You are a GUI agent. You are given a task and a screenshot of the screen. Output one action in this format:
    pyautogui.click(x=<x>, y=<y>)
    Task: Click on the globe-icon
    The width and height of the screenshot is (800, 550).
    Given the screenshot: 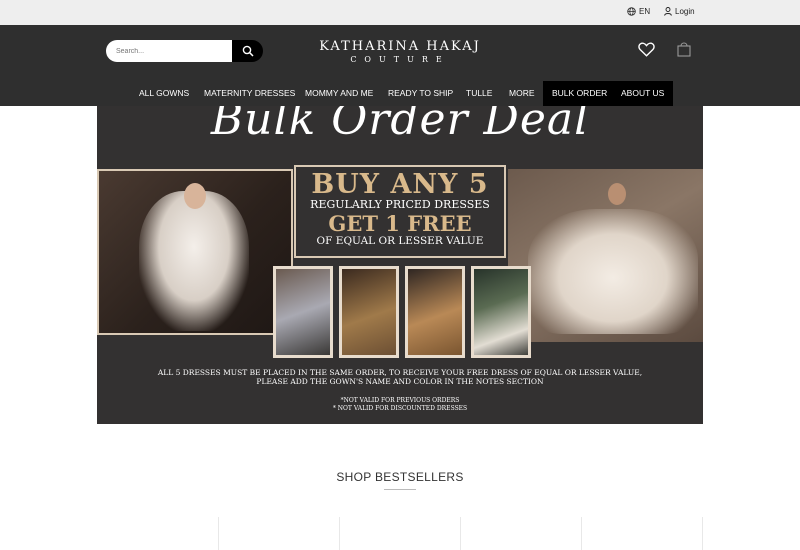 What is the action you would take?
    pyautogui.click(x=631, y=11)
    